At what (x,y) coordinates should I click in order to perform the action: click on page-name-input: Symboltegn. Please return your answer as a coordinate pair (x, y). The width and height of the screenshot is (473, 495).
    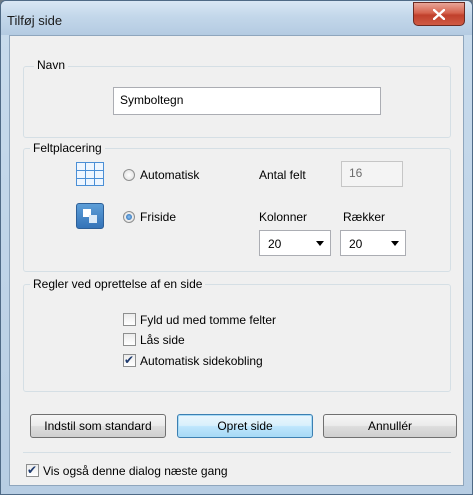
    Looking at the image, I should click on (247, 101).